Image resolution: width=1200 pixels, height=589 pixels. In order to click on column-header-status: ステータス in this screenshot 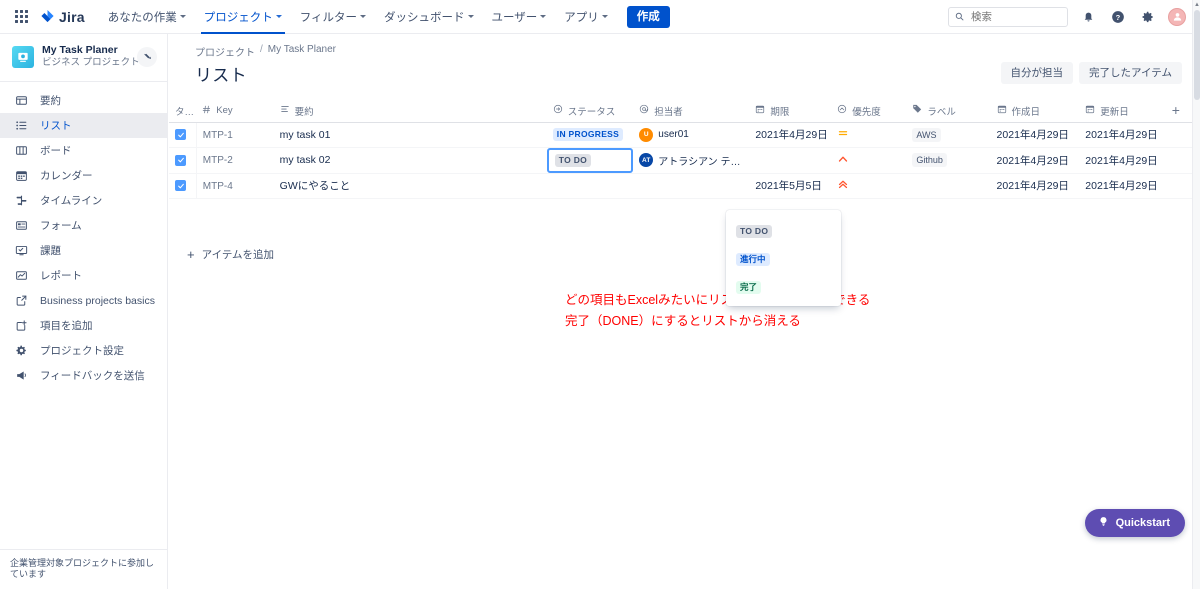, I will do `click(590, 111)`.